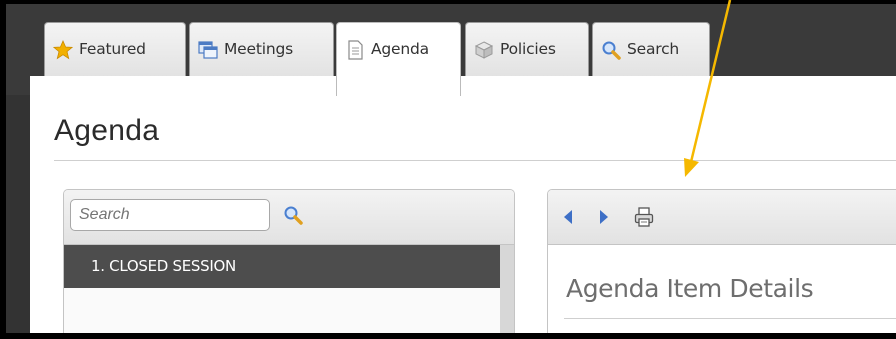  I want to click on tab-label: Search, so click(653, 49).